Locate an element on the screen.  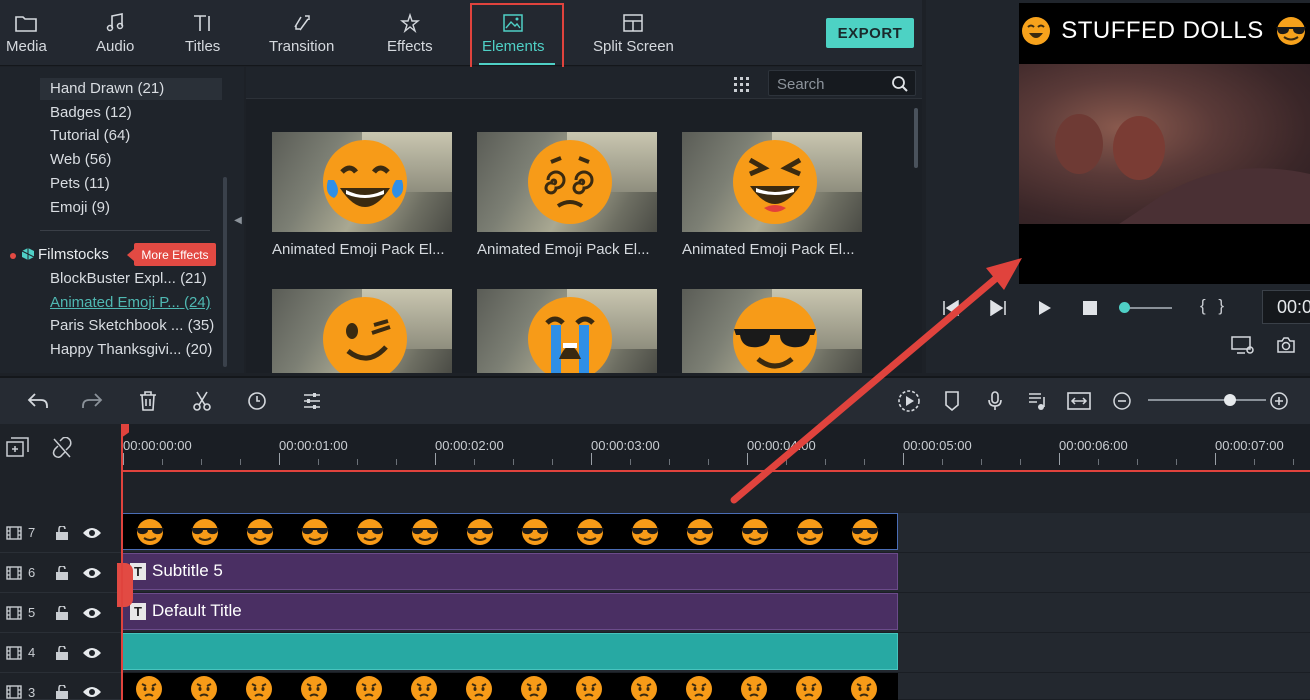
tab-split-screen: Split Screen is located at coordinates (633, 35).